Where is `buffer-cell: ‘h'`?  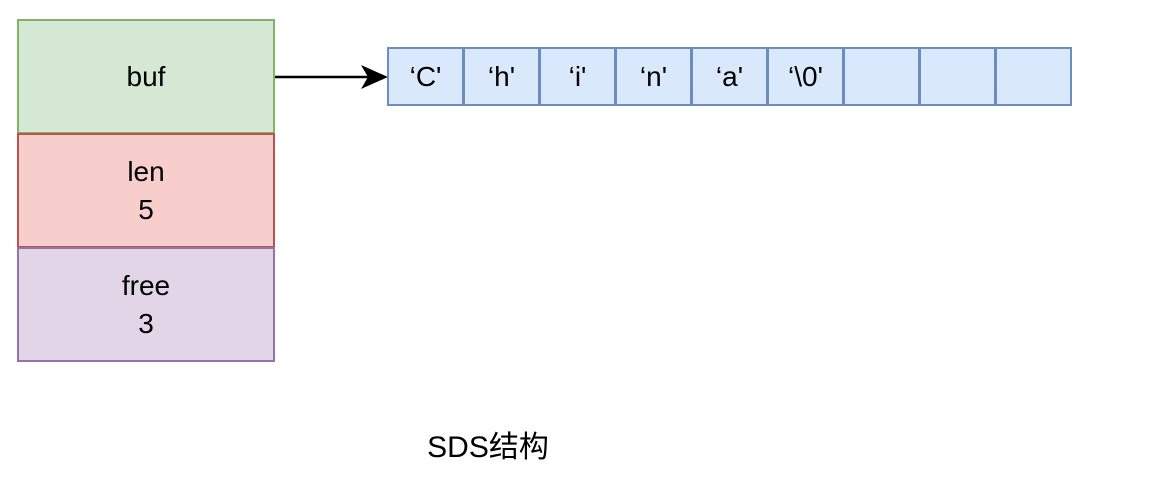 buffer-cell: ‘h' is located at coordinates (501, 76).